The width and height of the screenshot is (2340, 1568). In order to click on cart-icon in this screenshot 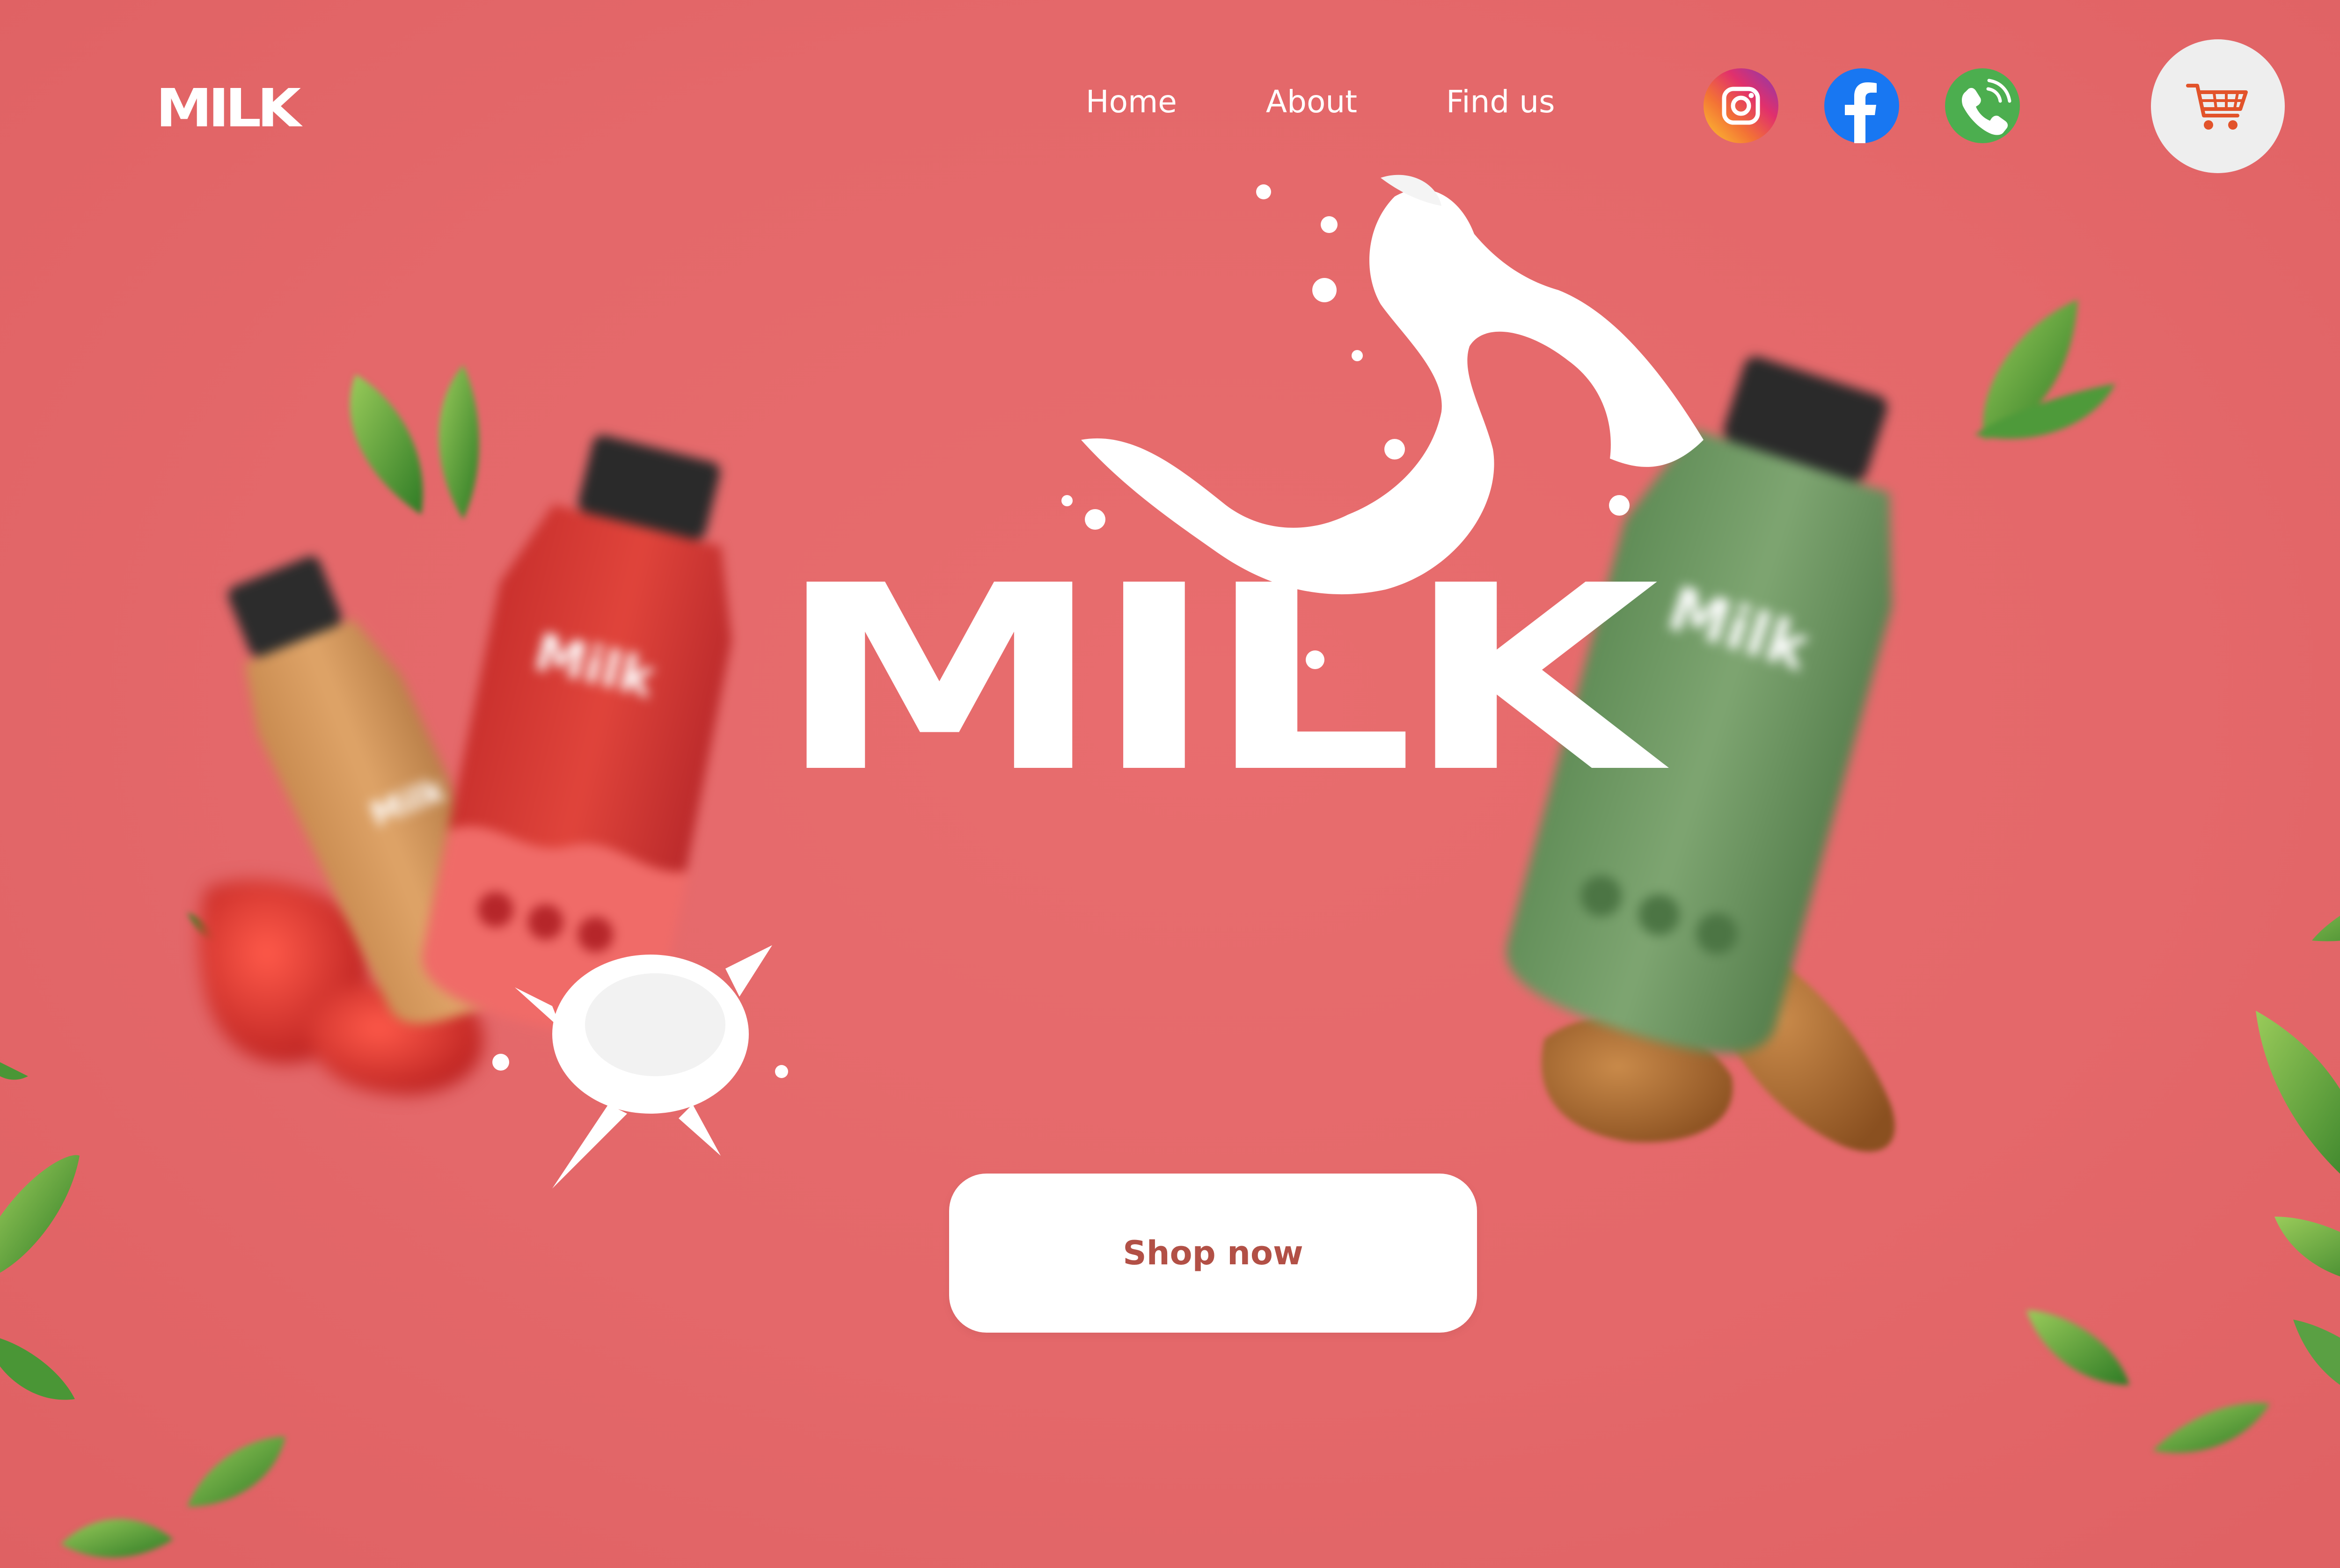, I will do `click(2217, 107)`.